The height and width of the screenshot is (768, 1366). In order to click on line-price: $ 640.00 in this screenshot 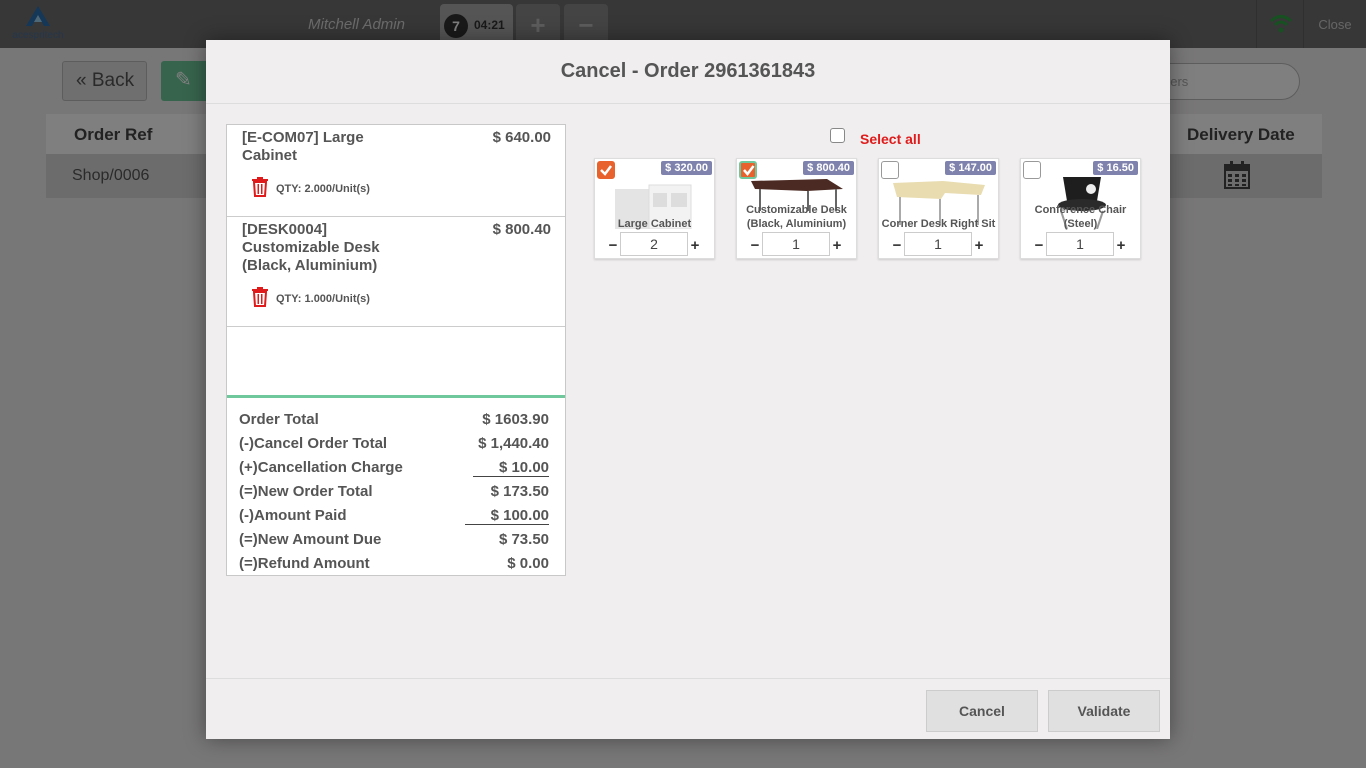, I will do `click(521, 137)`.